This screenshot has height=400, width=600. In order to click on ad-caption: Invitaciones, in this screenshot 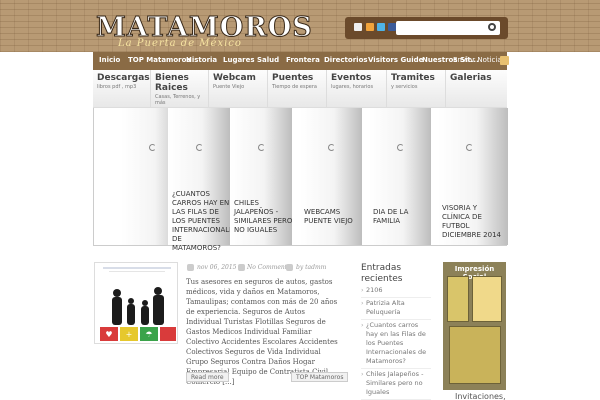, I will do `click(480, 396)`.